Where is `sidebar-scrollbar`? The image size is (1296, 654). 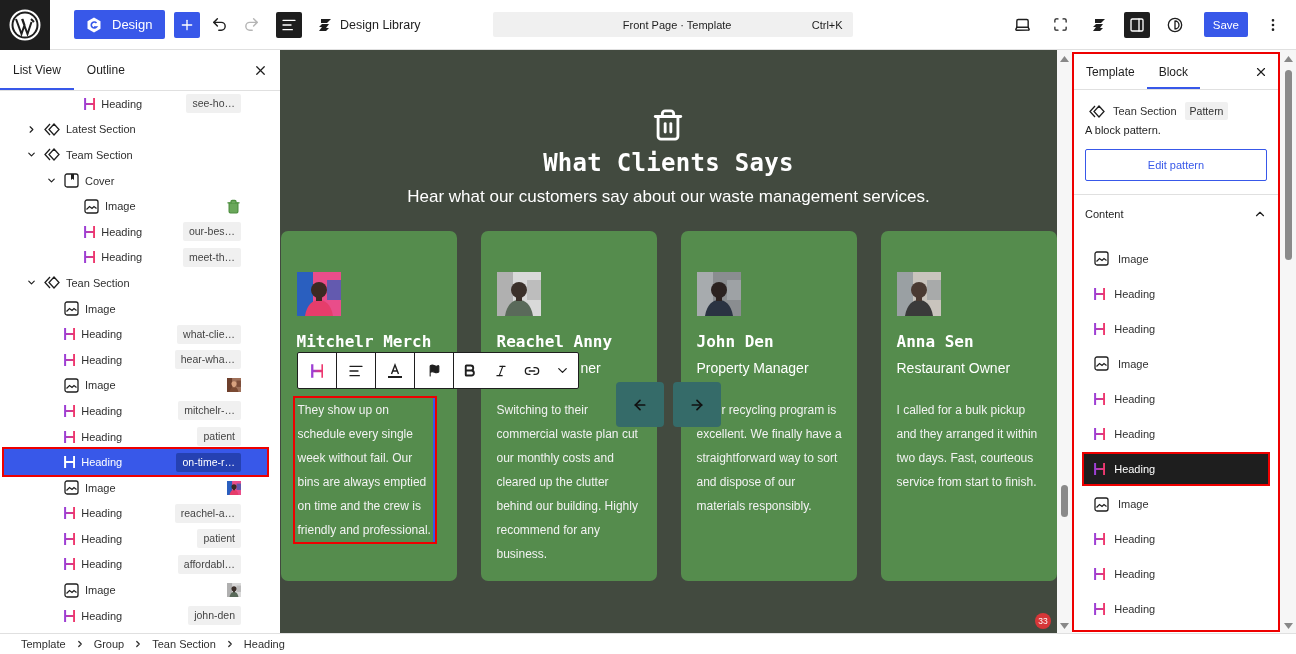
sidebar-scrollbar is located at coordinates (1288, 341).